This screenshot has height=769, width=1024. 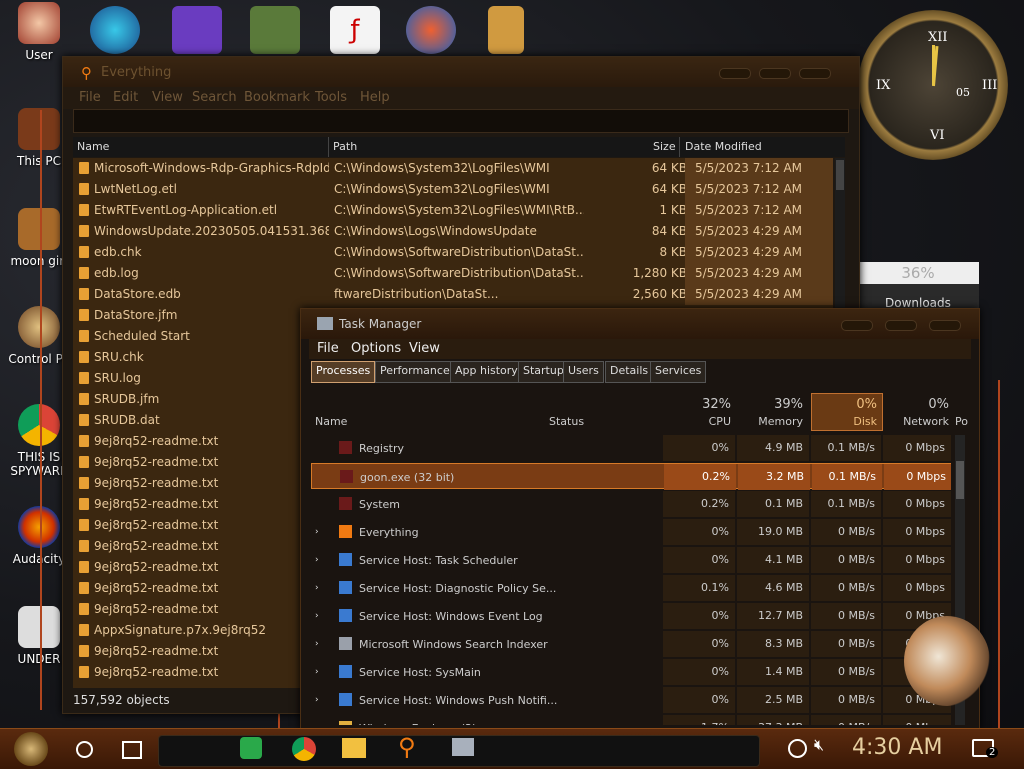 What do you see at coordinates (631, 448) in the screenshot?
I see `process-row: Registry 0% 4.9 MB 0.1 MB/s 0 Mbps` at bounding box center [631, 448].